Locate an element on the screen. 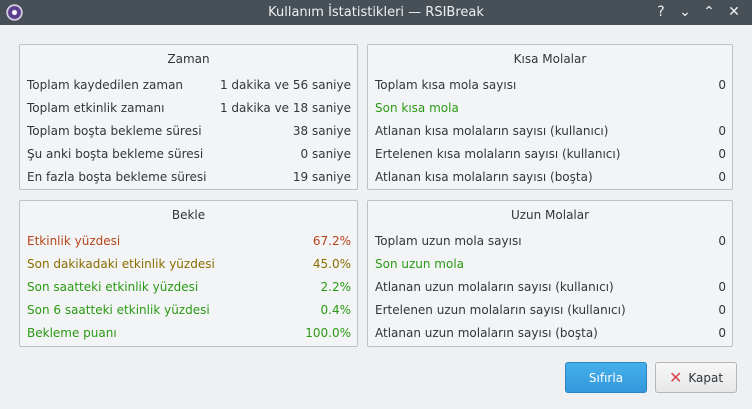 The width and height of the screenshot is (752, 409). stat-label: En fazla boşta bekleme süresi is located at coordinates (117, 177).